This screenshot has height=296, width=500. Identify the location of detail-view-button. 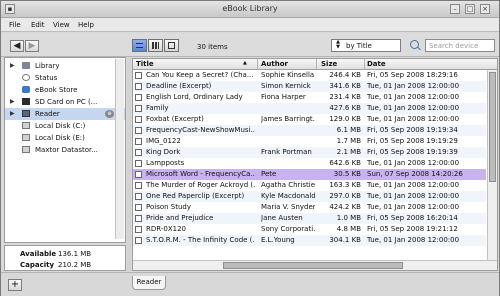
(171, 45).